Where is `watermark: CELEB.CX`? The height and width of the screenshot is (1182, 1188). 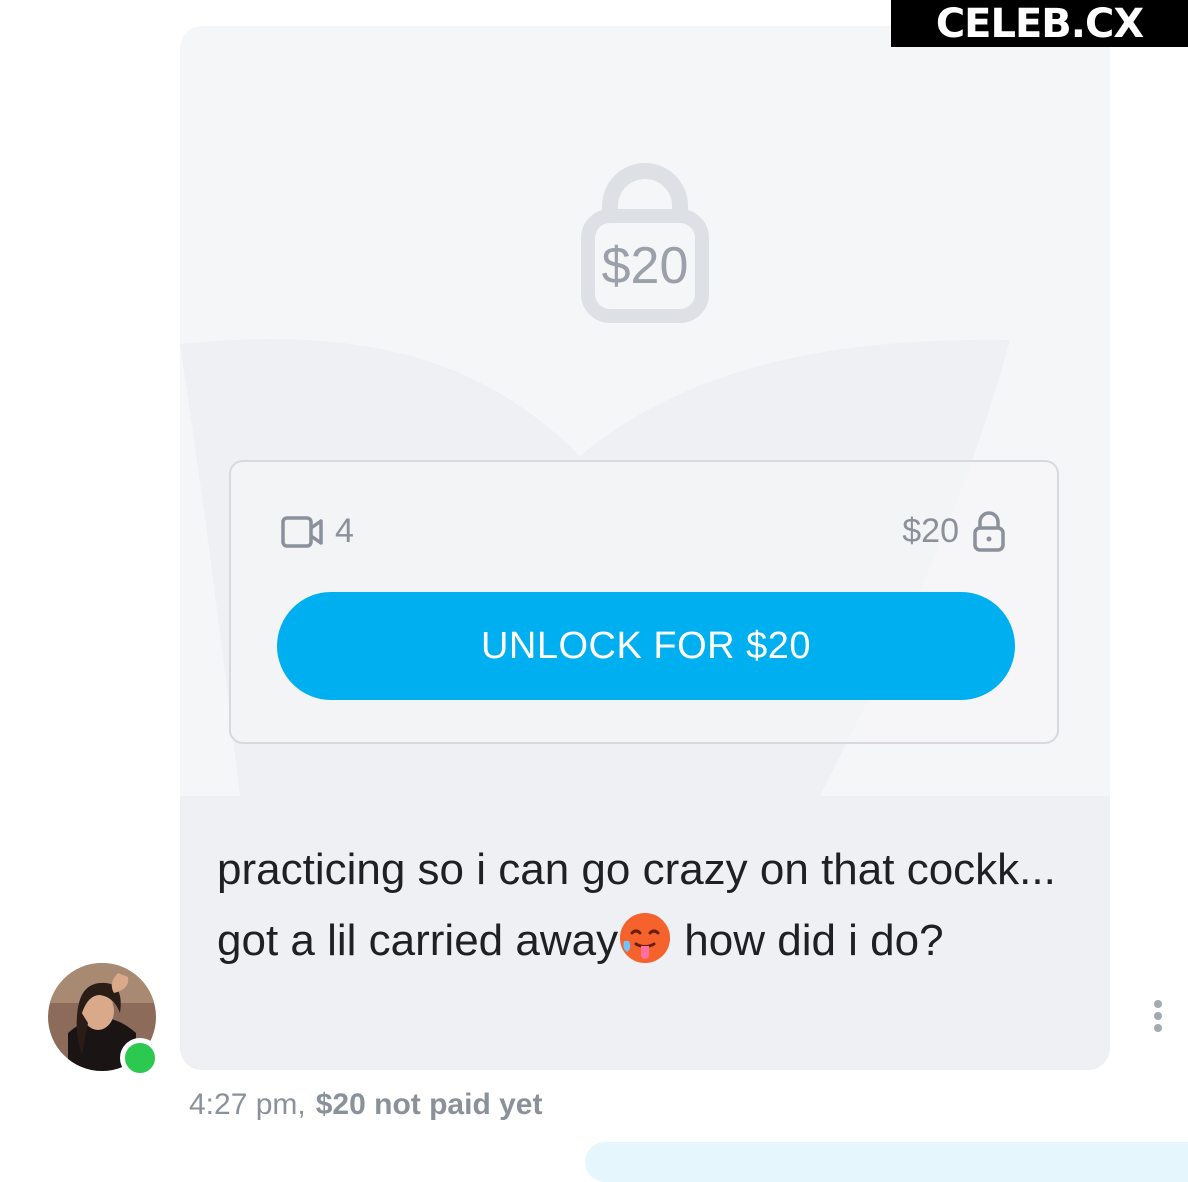
watermark: CELEB.CX is located at coordinates (1039, 23).